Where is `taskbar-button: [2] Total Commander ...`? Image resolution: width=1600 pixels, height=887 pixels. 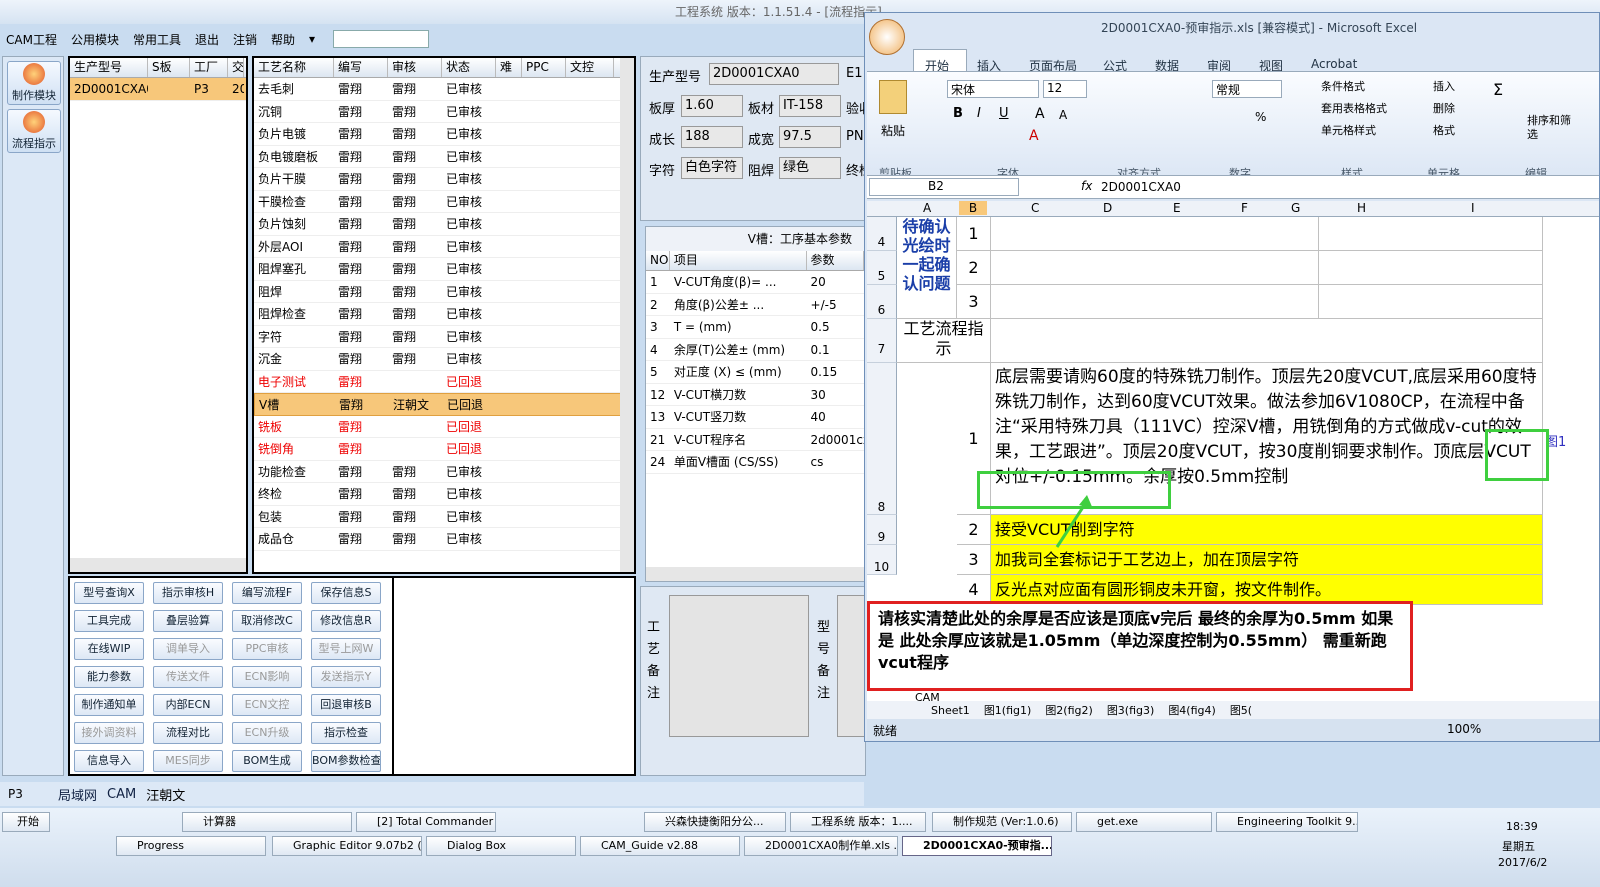
taskbar-button: [2] Total Commander ... is located at coordinates (426, 822).